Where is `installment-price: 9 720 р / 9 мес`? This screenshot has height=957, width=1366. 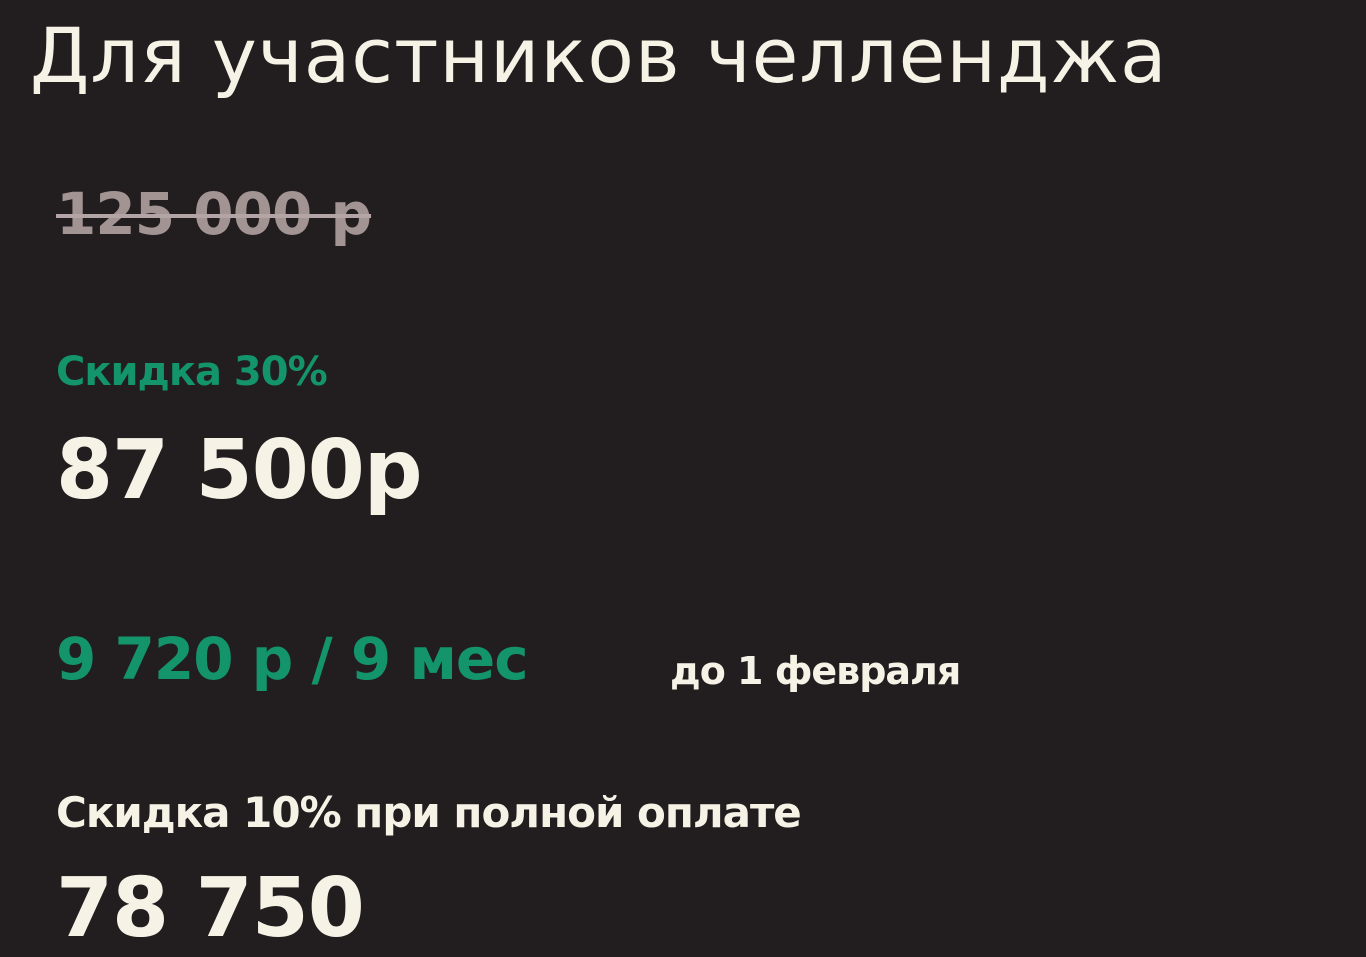
installment-price: 9 720 р / 9 мес is located at coordinates (292, 659).